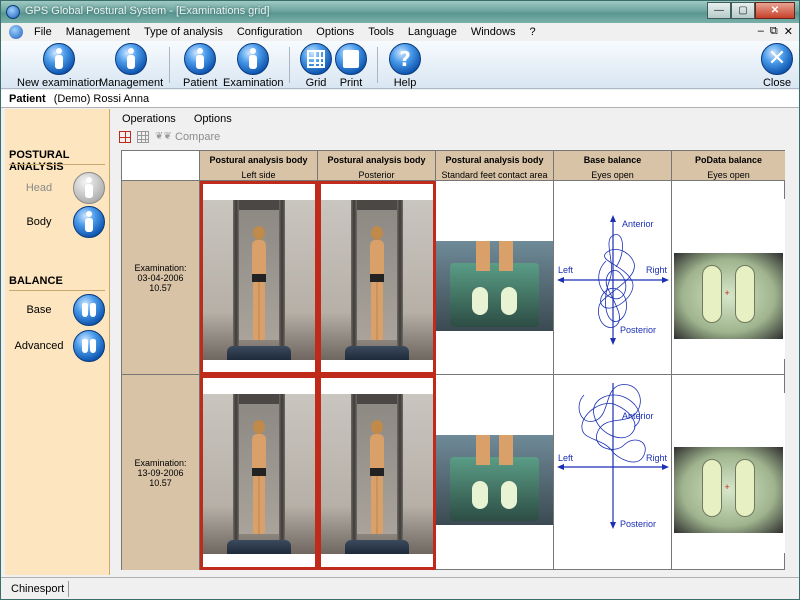 Image resolution: width=800 pixels, height=600 pixels. I want to click on close-icon: ✕, so click(777, 59).